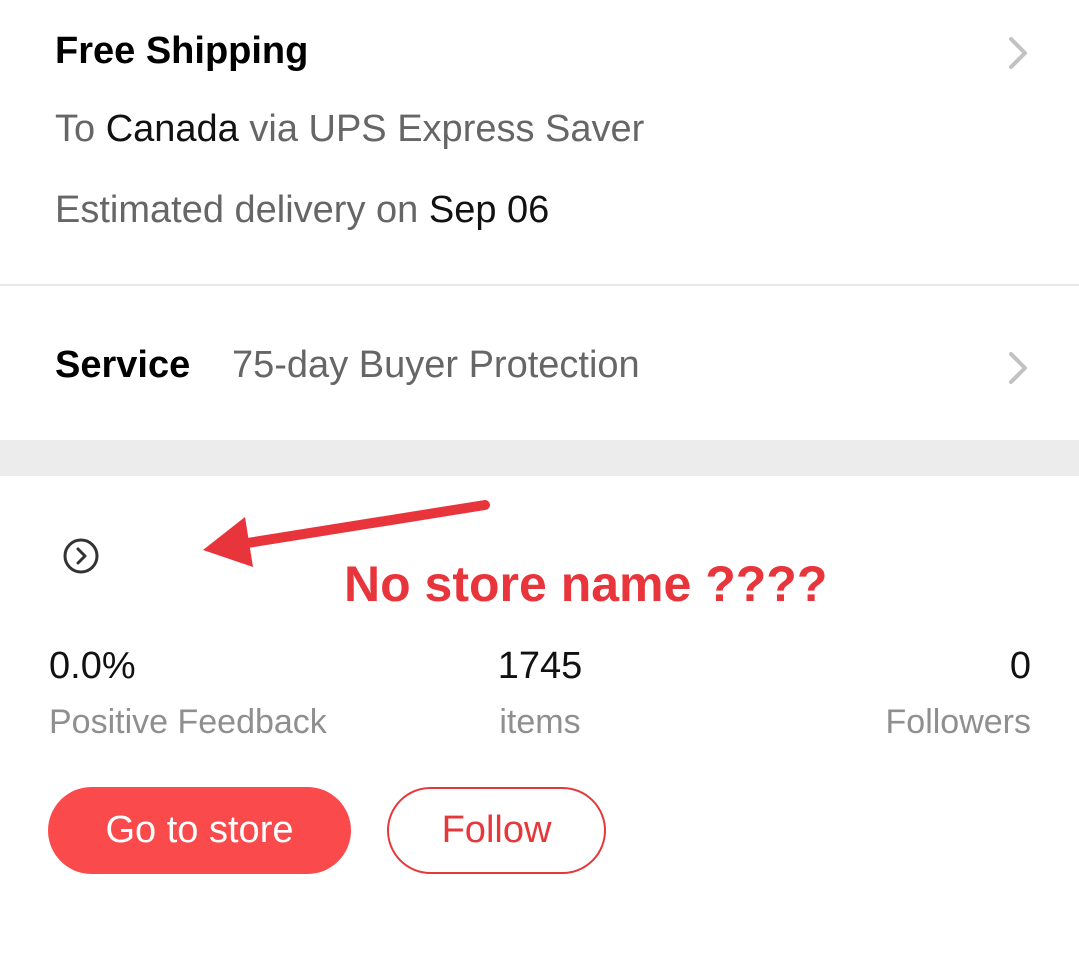 This screenshot has width=1079, height=973. I want to click on items-value: 1745, so click(540, 666).